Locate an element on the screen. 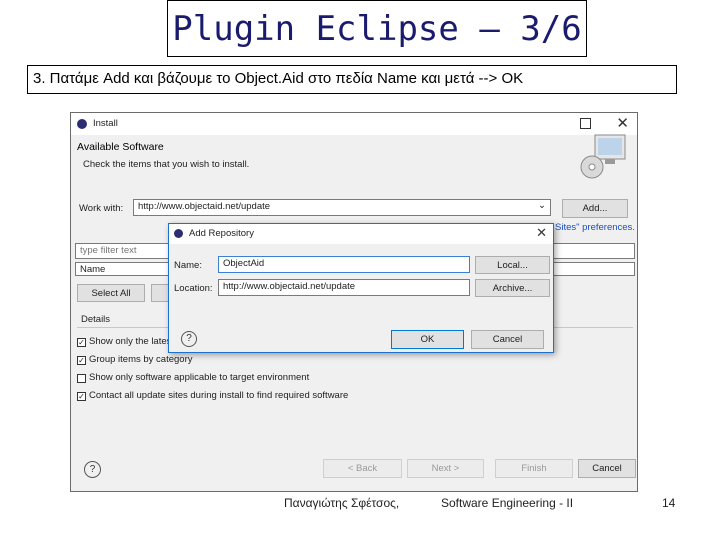  checkbox is located at coordinates (81, 378).